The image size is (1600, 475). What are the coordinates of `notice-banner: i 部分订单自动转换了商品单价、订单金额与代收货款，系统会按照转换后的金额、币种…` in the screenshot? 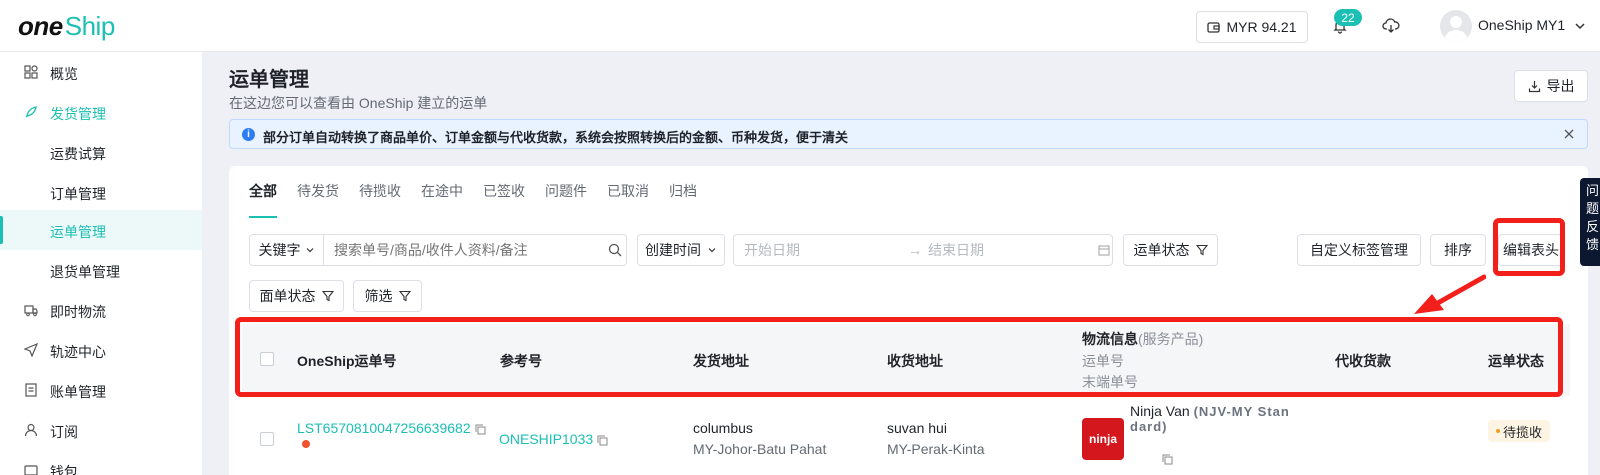 It's located at (908, 134).